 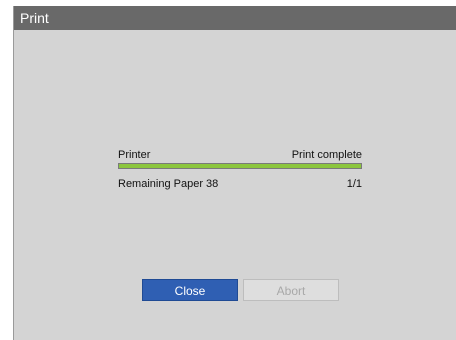 What do you see at coordinates (354, 184) in the screenshot?
I see `page-counter: 1/1` at bounding box center [354, 184].